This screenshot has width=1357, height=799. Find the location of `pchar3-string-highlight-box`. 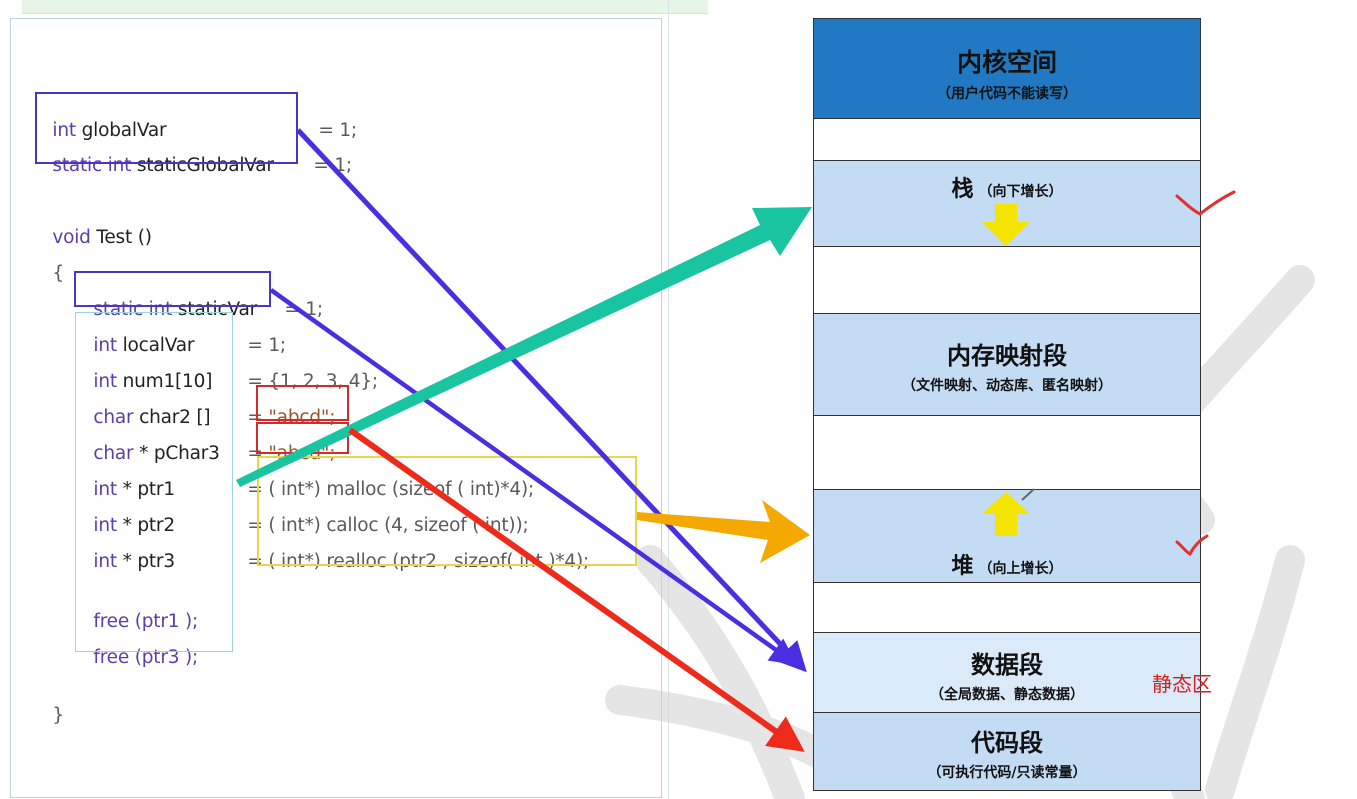

pchar3-string-highlight-box is located at coordinates (302, 438).